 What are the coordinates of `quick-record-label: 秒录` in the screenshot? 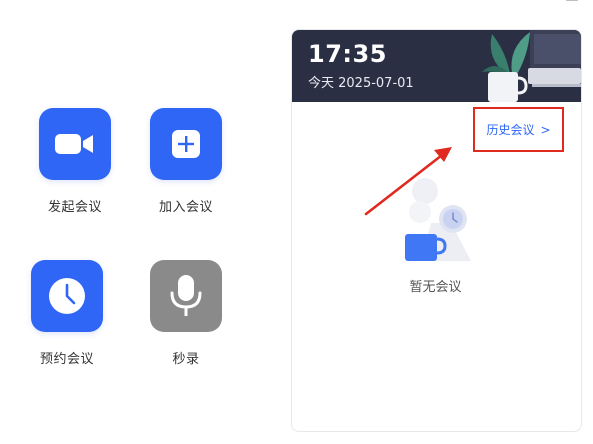 It's located at (186, 359).